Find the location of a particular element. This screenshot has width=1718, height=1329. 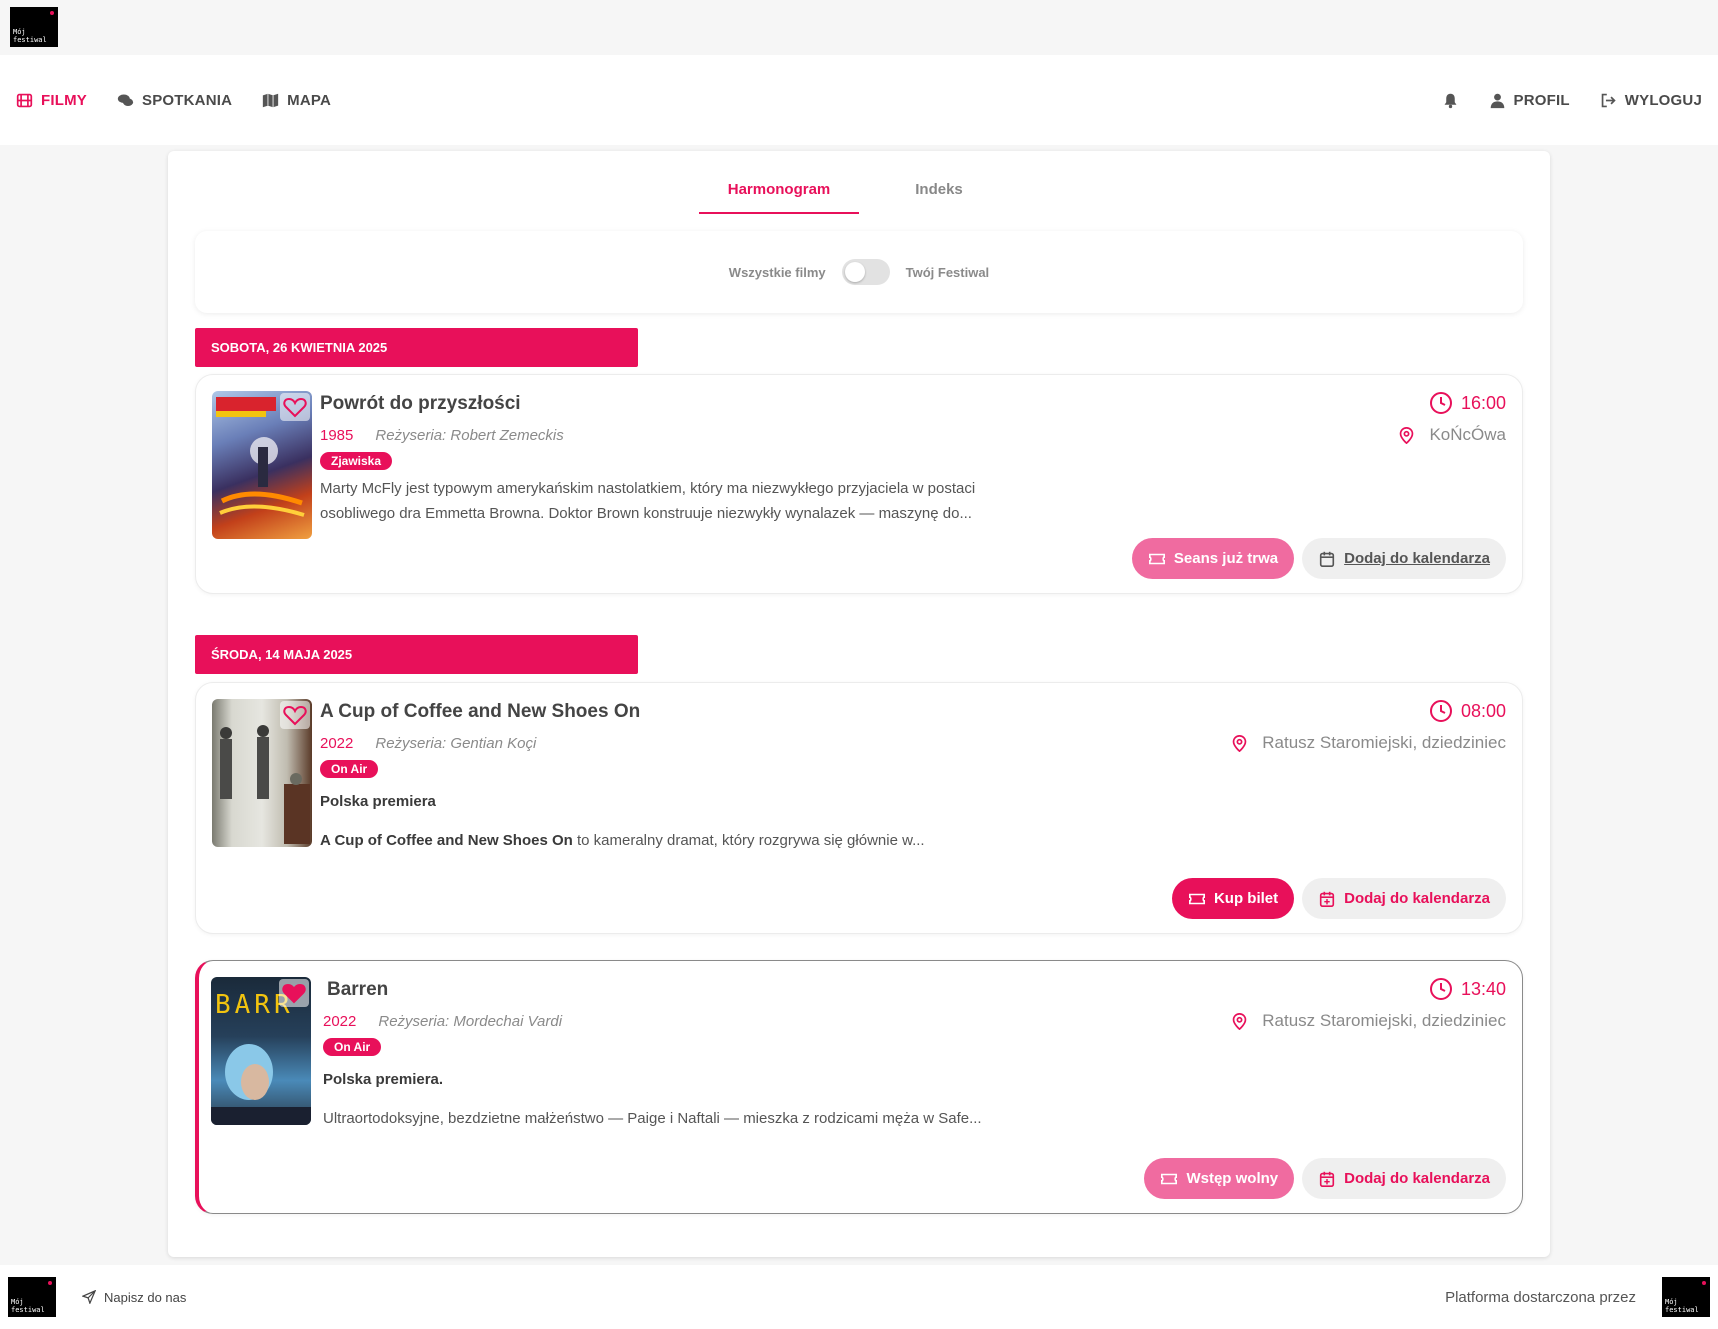

screening-ongoing-button: Seans już trwa is located at coordinates (1213, 558).